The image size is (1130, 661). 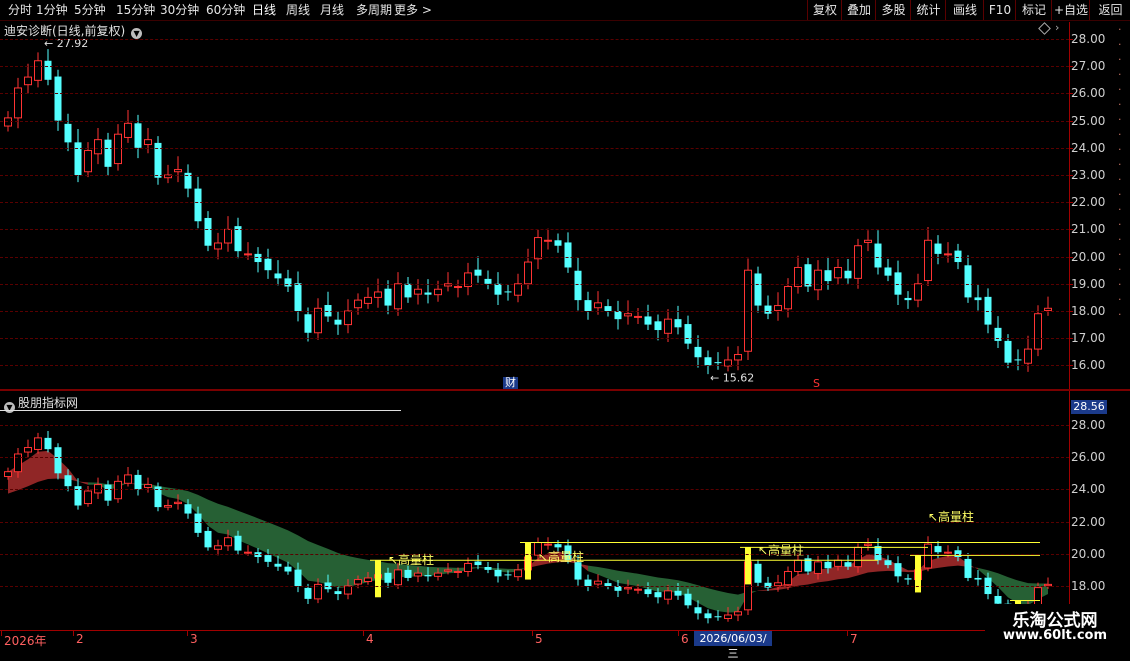 I want to click on indicator-y-tick-label: 28.00, so click(x=1088, y=425).